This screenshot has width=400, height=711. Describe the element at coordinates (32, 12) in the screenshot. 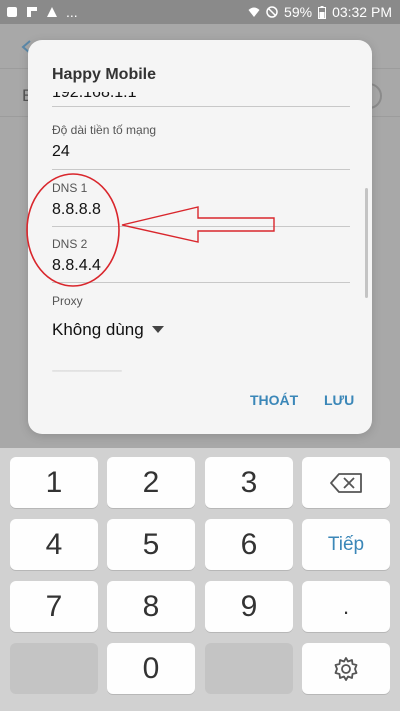

I see `flipboard-icon` at that location.